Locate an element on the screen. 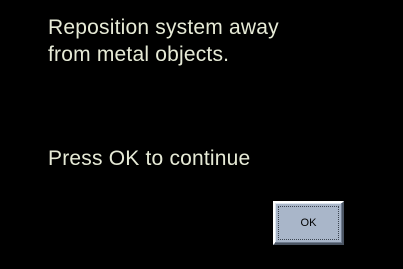  message-line-1: Reposition system away is located at coordinates (163, 27).